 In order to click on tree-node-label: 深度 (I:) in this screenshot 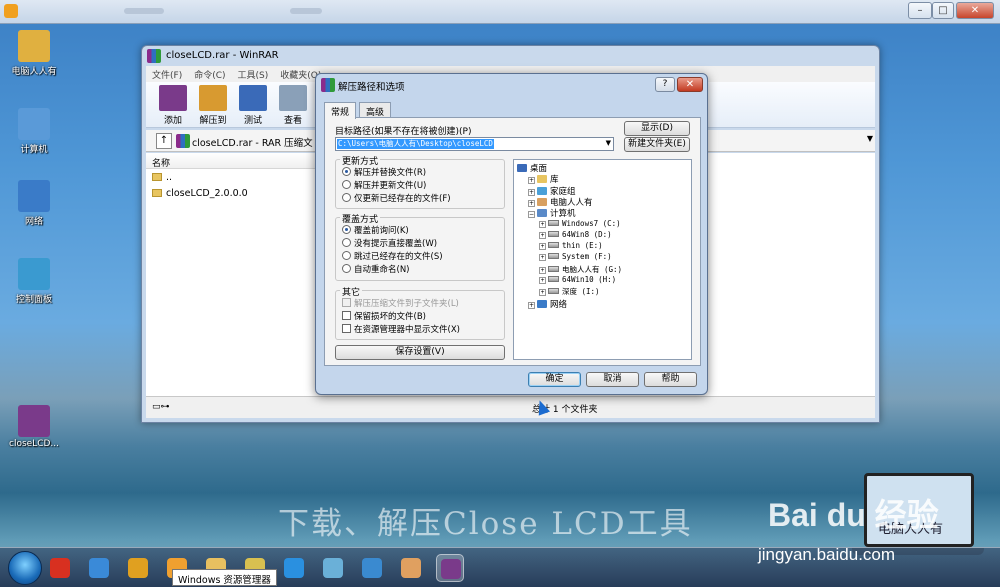, I will do `click(581, 292)`.